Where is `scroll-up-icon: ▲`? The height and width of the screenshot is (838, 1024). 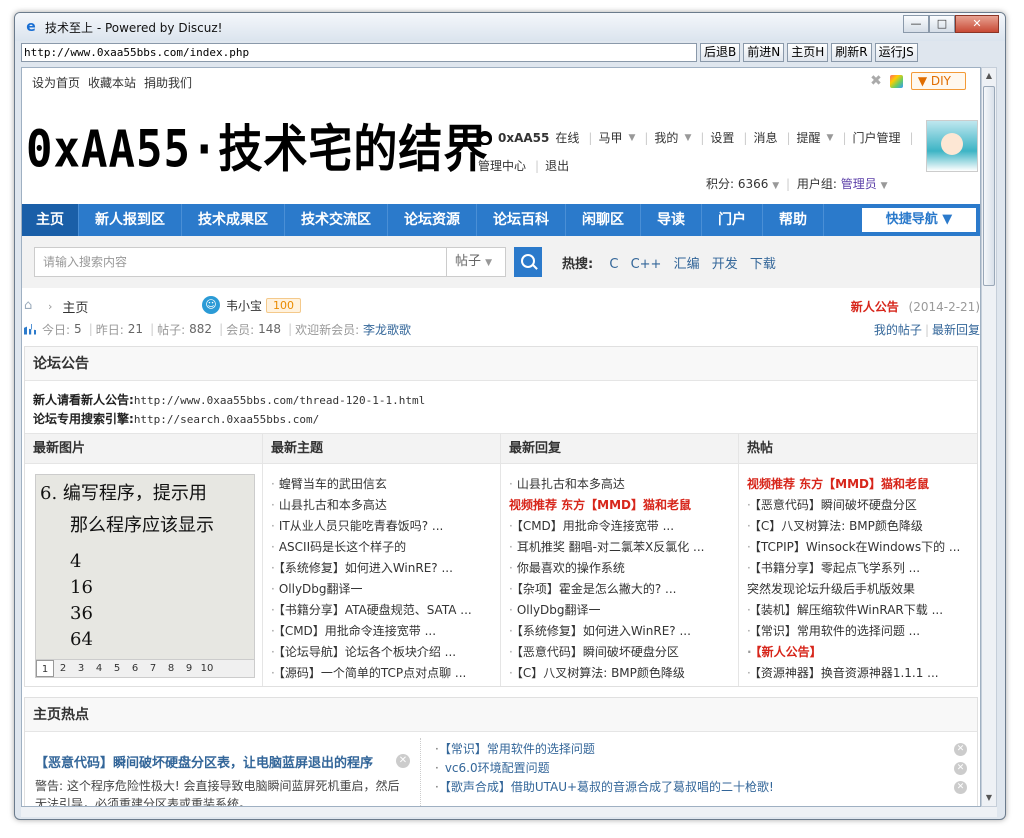
scroll-up-icon: ▲ is located at coordinates (989, 76).